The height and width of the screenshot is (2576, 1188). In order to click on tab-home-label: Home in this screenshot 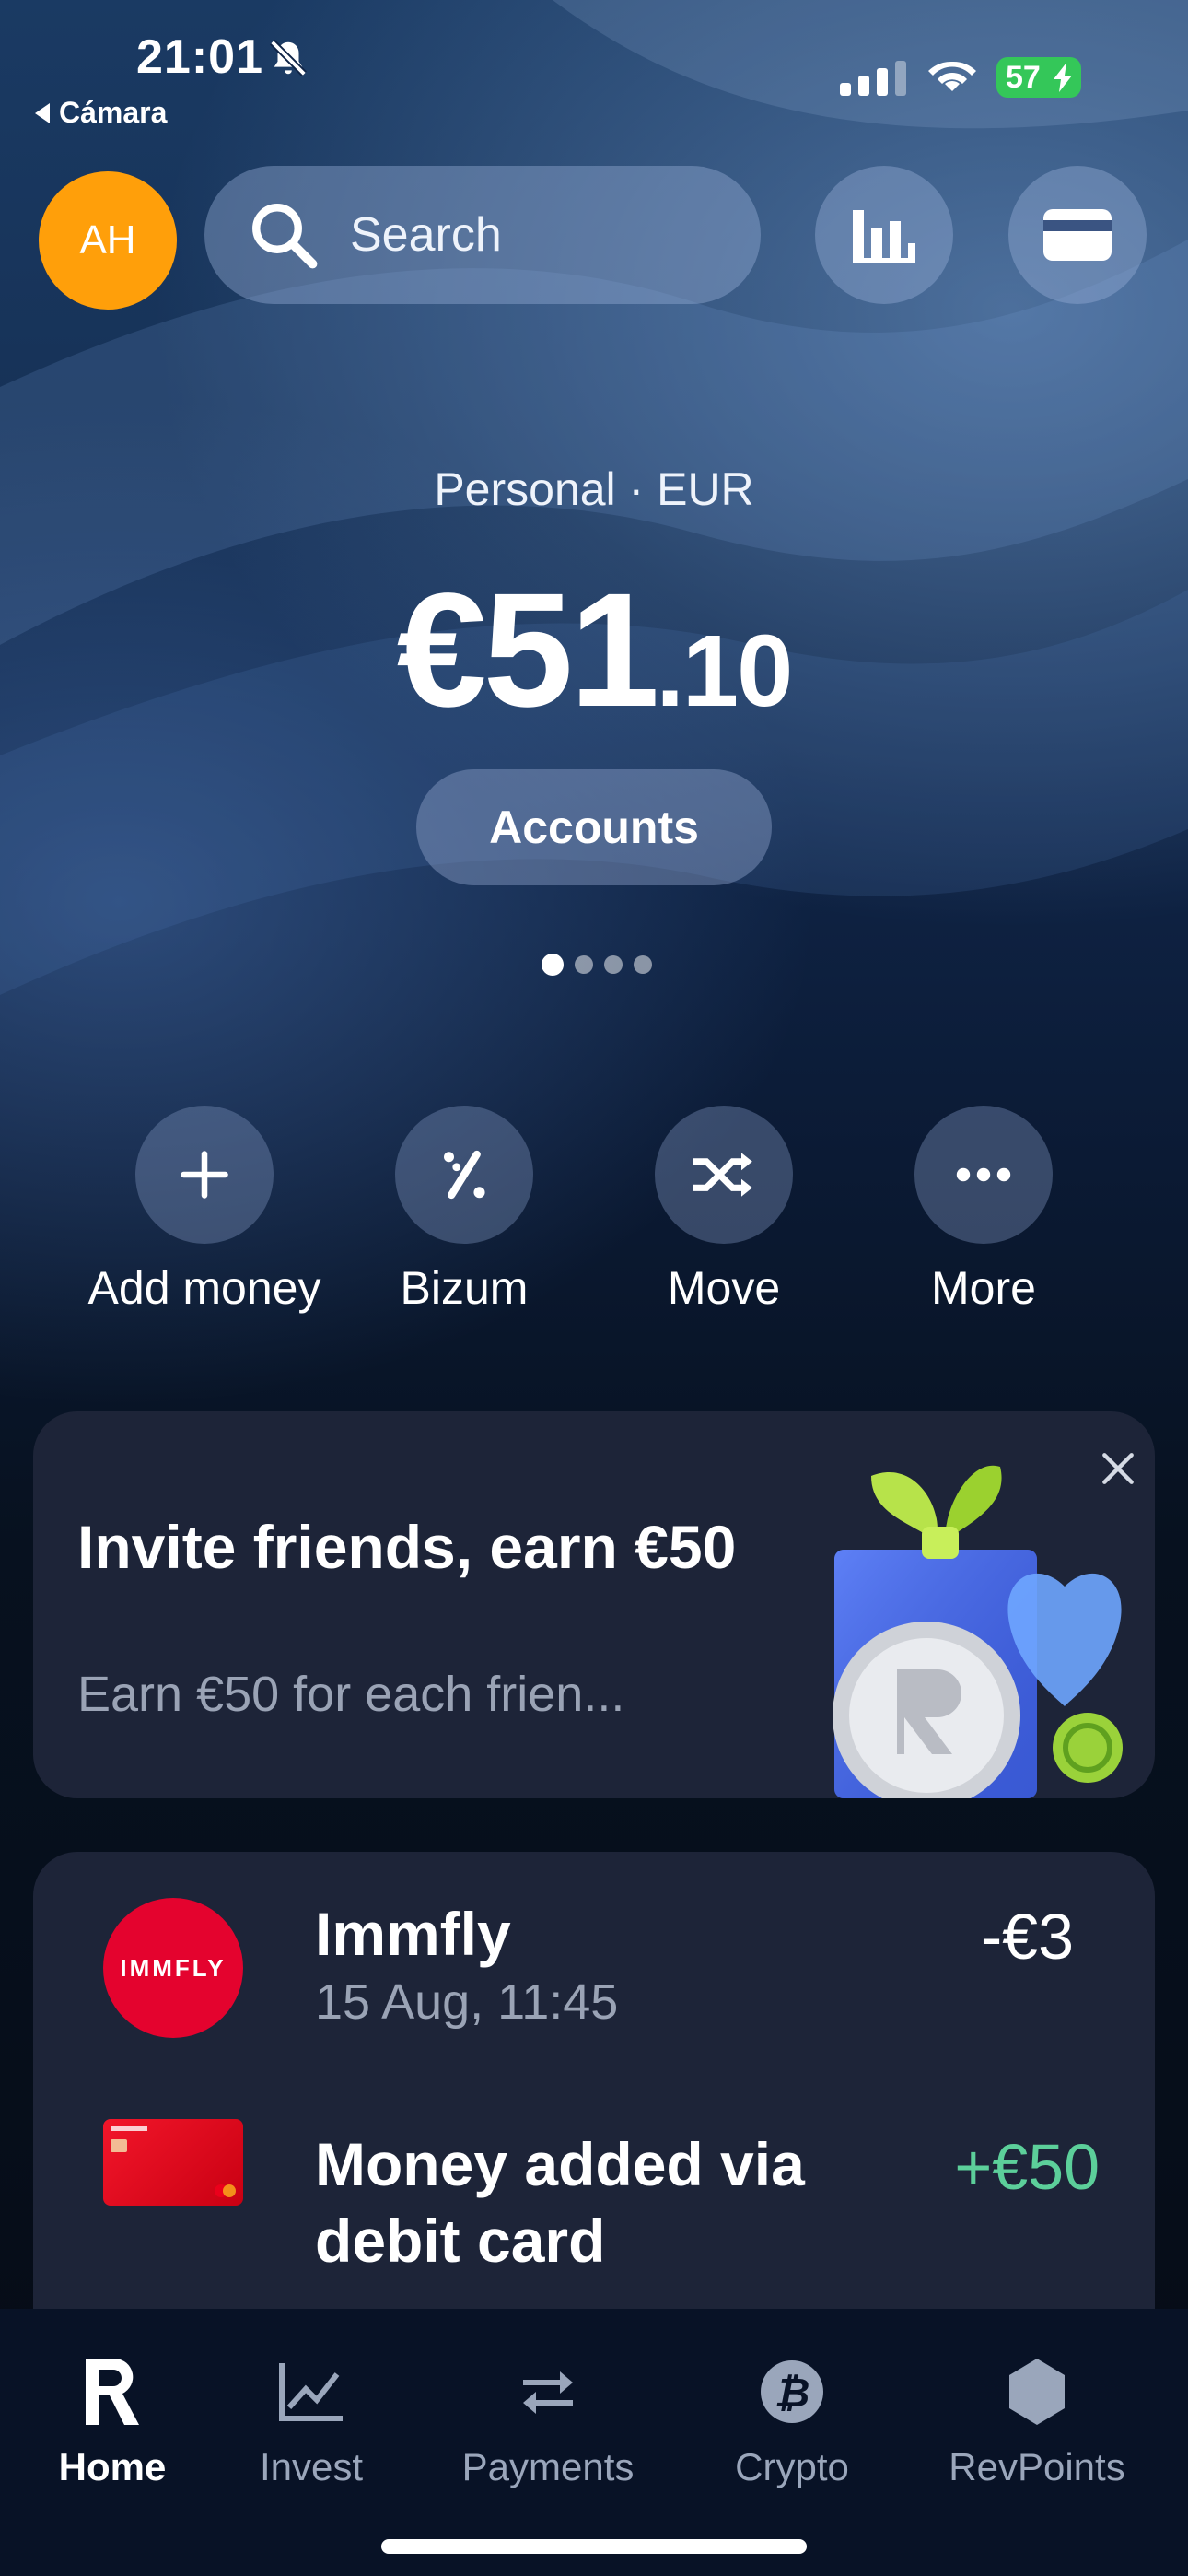, I will do `click(112, 2466)`.